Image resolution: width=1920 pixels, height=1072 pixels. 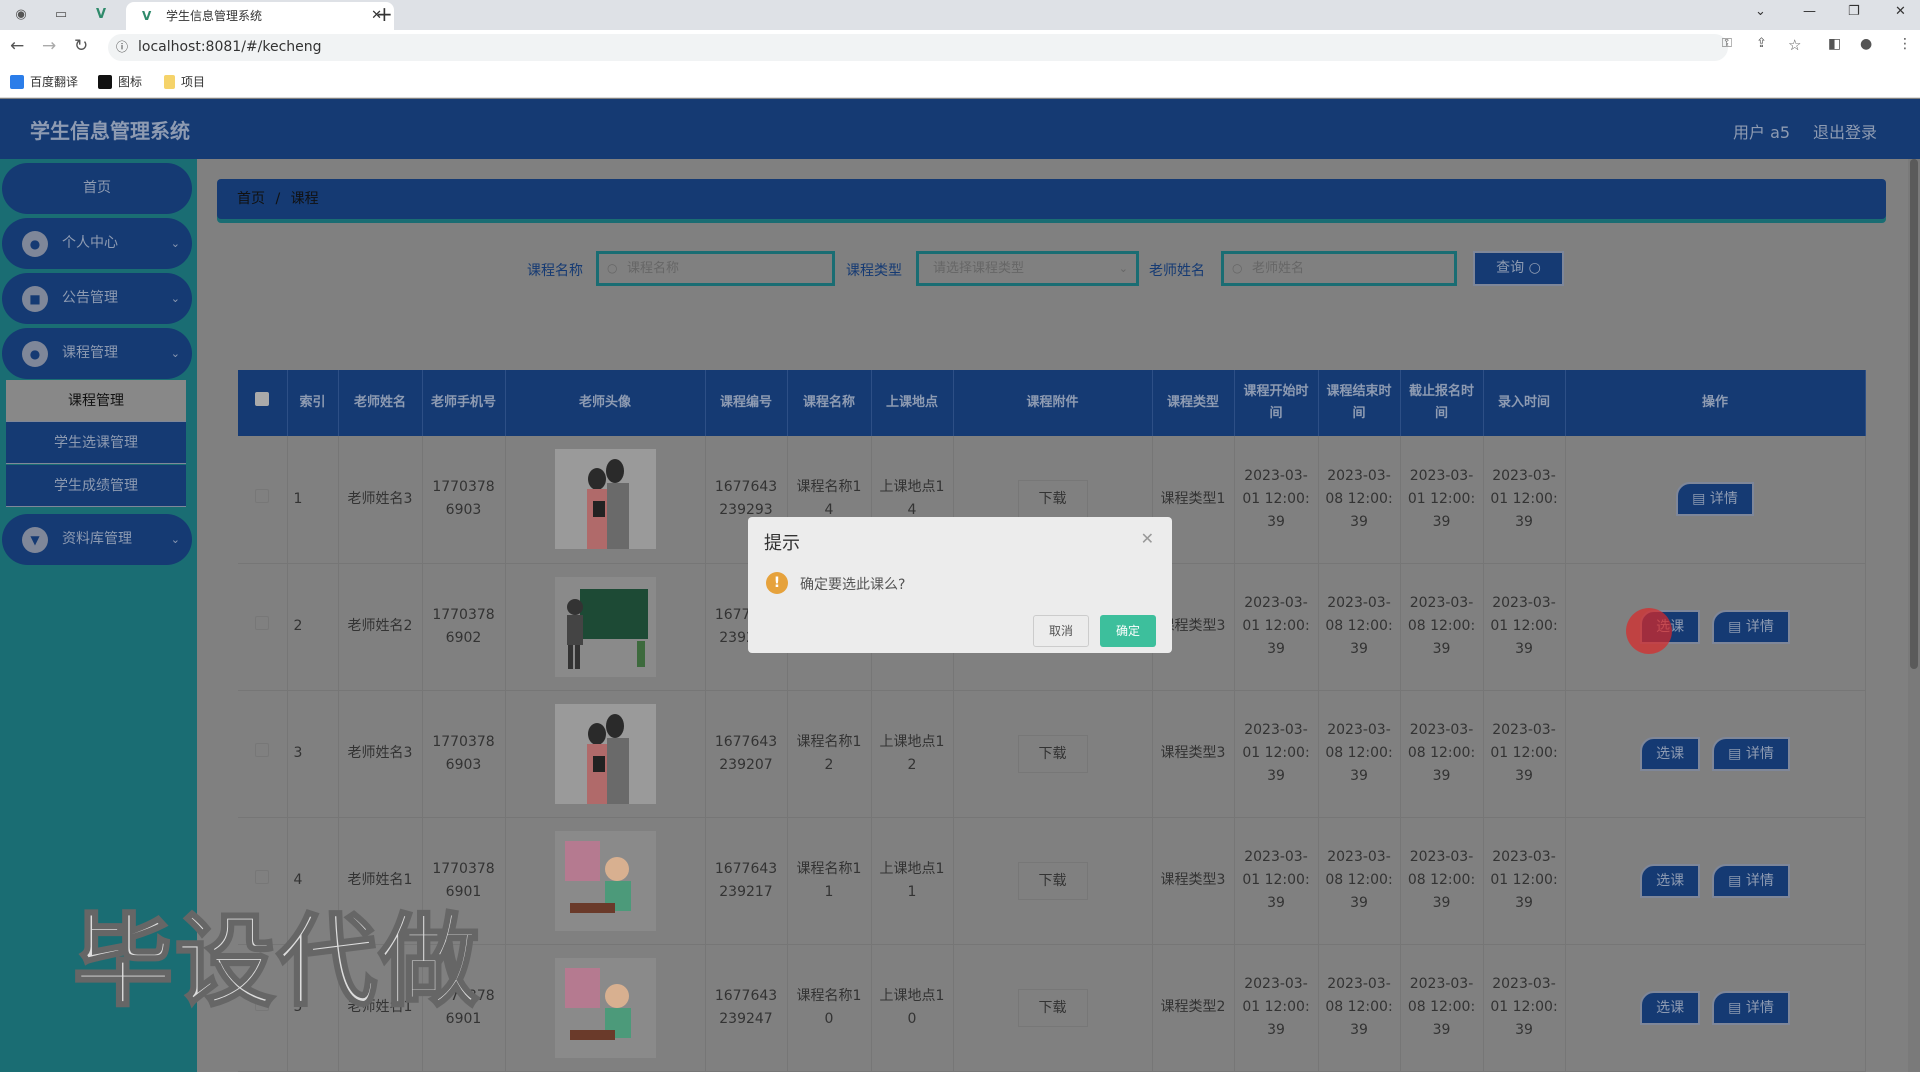 I want to click on column-header: 课程附件, so click(x=1053, y=403).